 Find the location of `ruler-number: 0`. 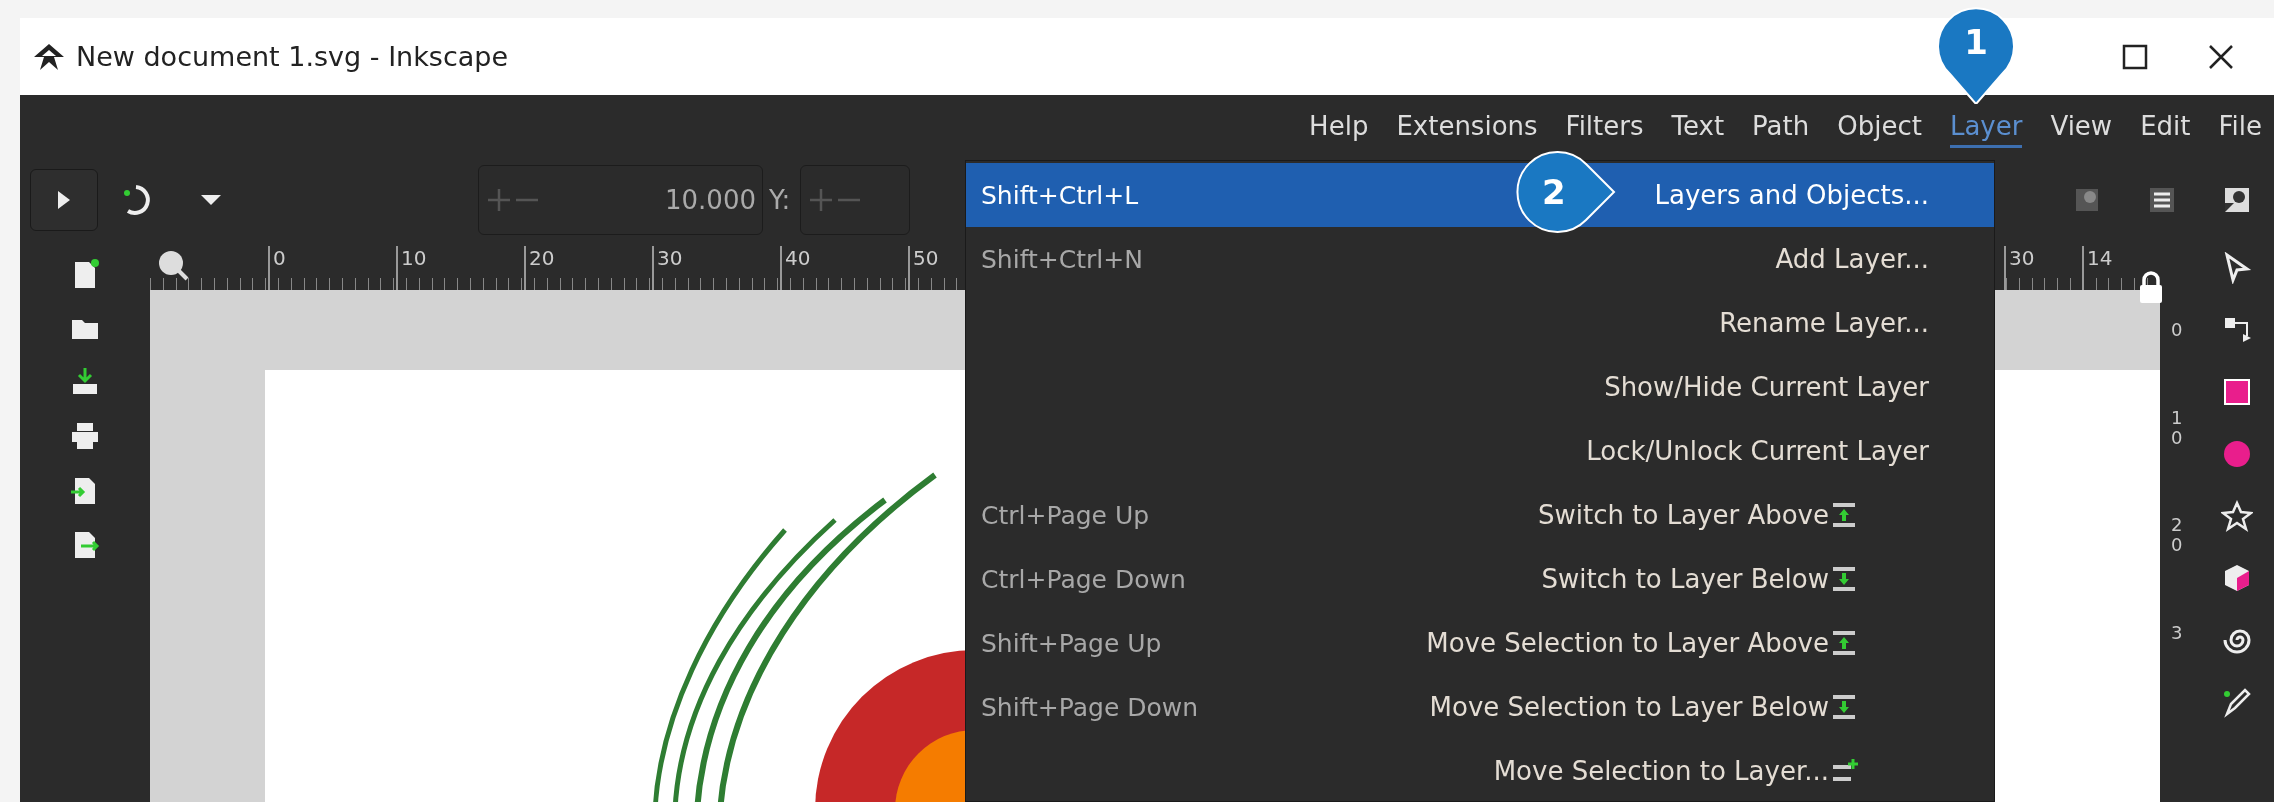

ruler-number: 0 is located at coordinates (2177, 330).